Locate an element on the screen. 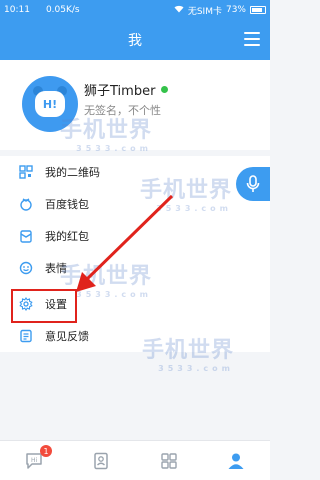 This screenshot has width=320, height=480. profile-signature: 无签名，不个性 is located at coordinates (122, 110).